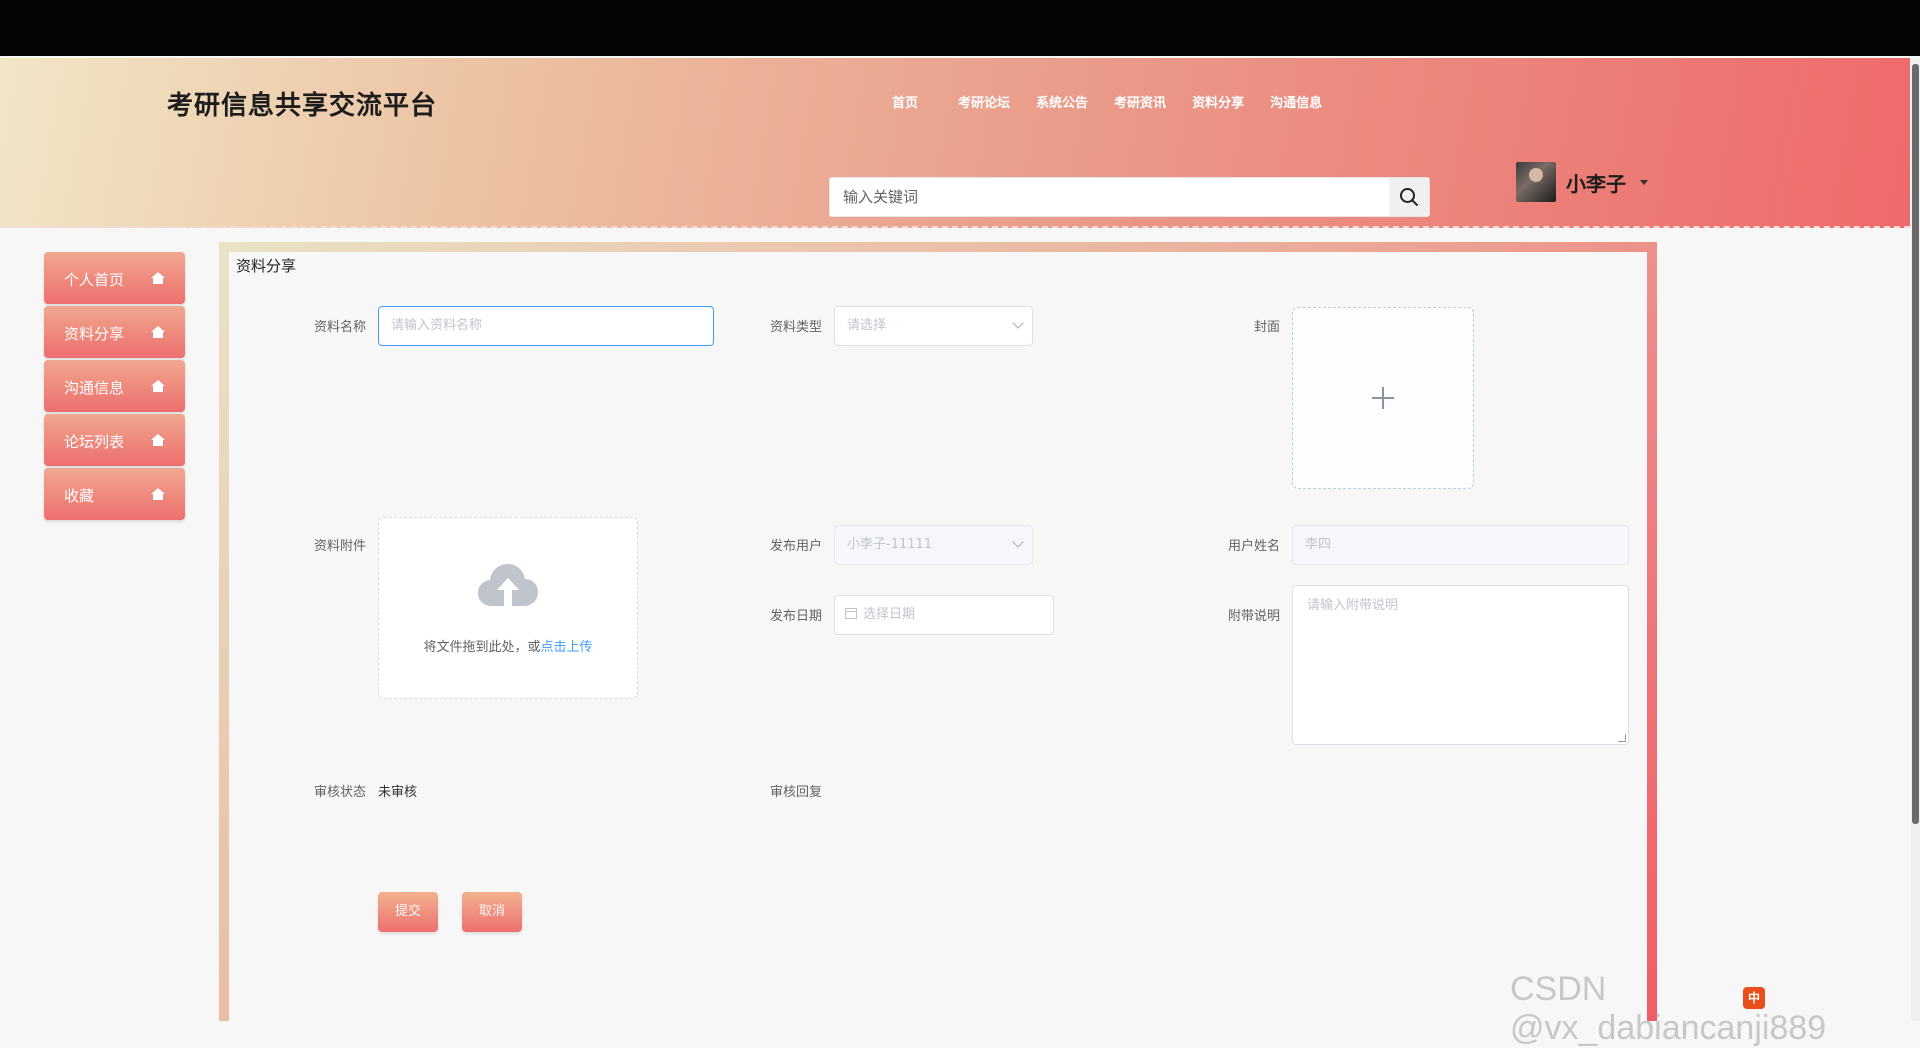 The image size is (1920, 1048). I want to click on username: 小李子, so click(1596, 183).